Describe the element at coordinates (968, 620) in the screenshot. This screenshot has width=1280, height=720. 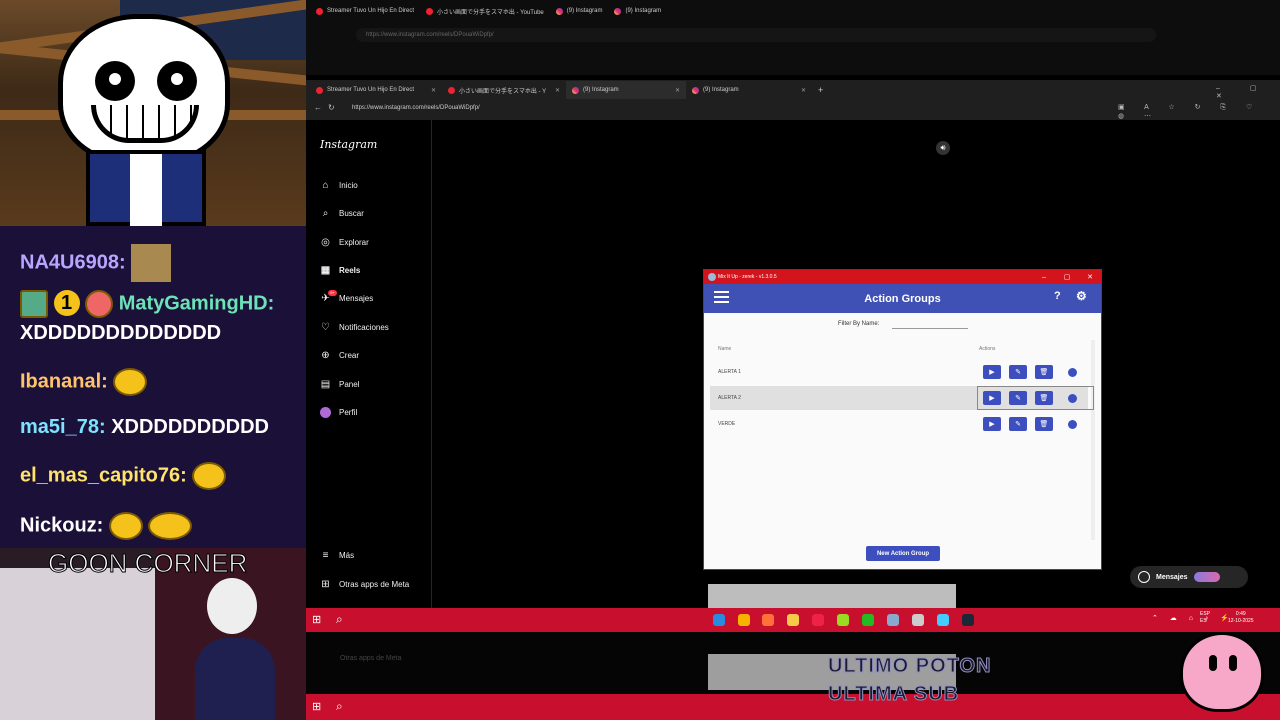
I see `steam-icon` at that location.